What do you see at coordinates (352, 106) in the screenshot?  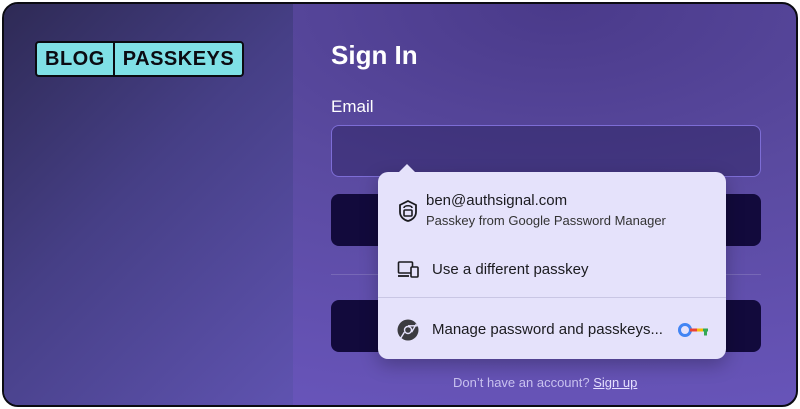 I see `email-label: Email` at bounding box center [352, 106].